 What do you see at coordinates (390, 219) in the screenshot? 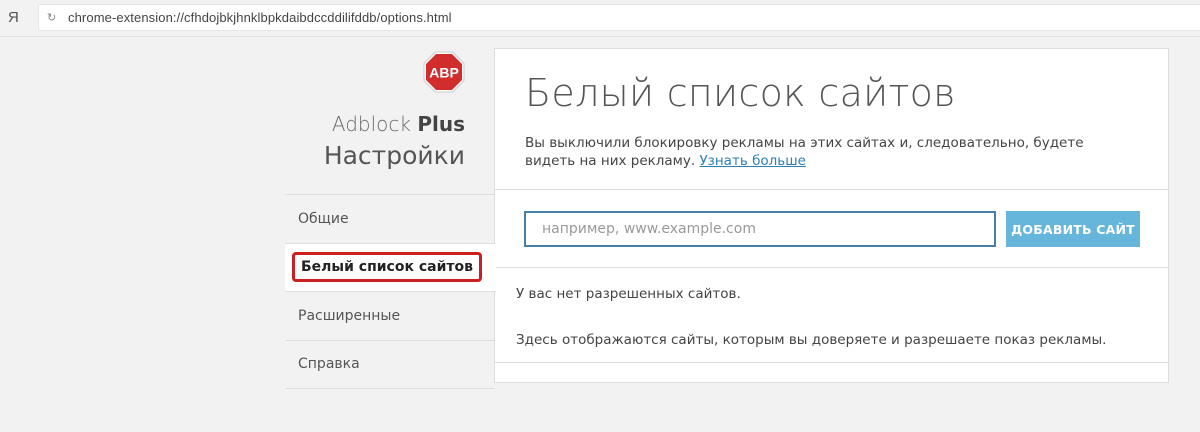
I see `sidebar-item-general: Общие` at bounding box center [390, 219].